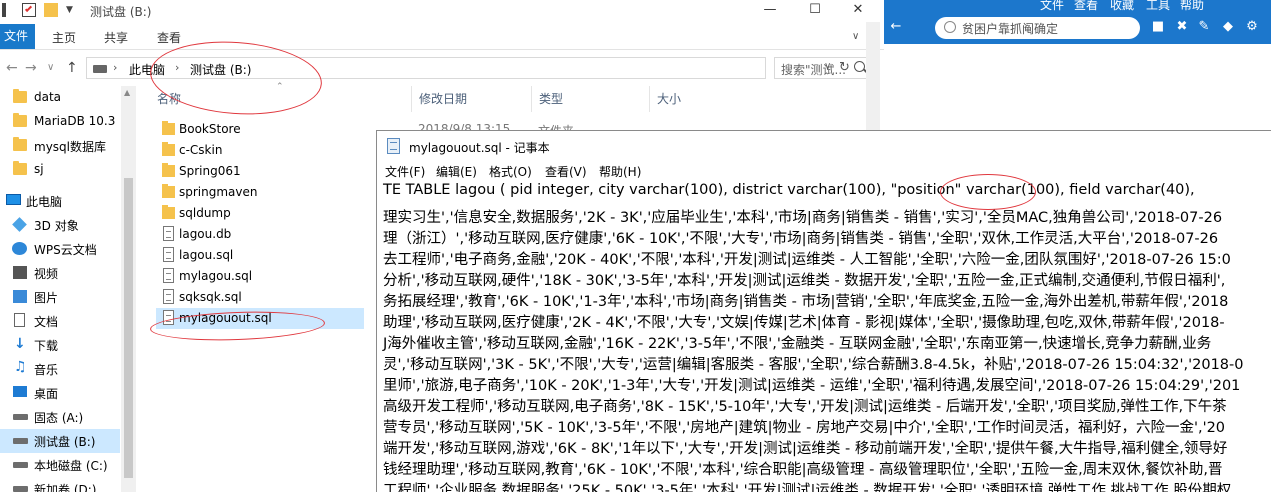 This screenshot has height=492, width=1271. I want to click on file-row-mylagou-sql: mylagou.sql, so click(260, 276).